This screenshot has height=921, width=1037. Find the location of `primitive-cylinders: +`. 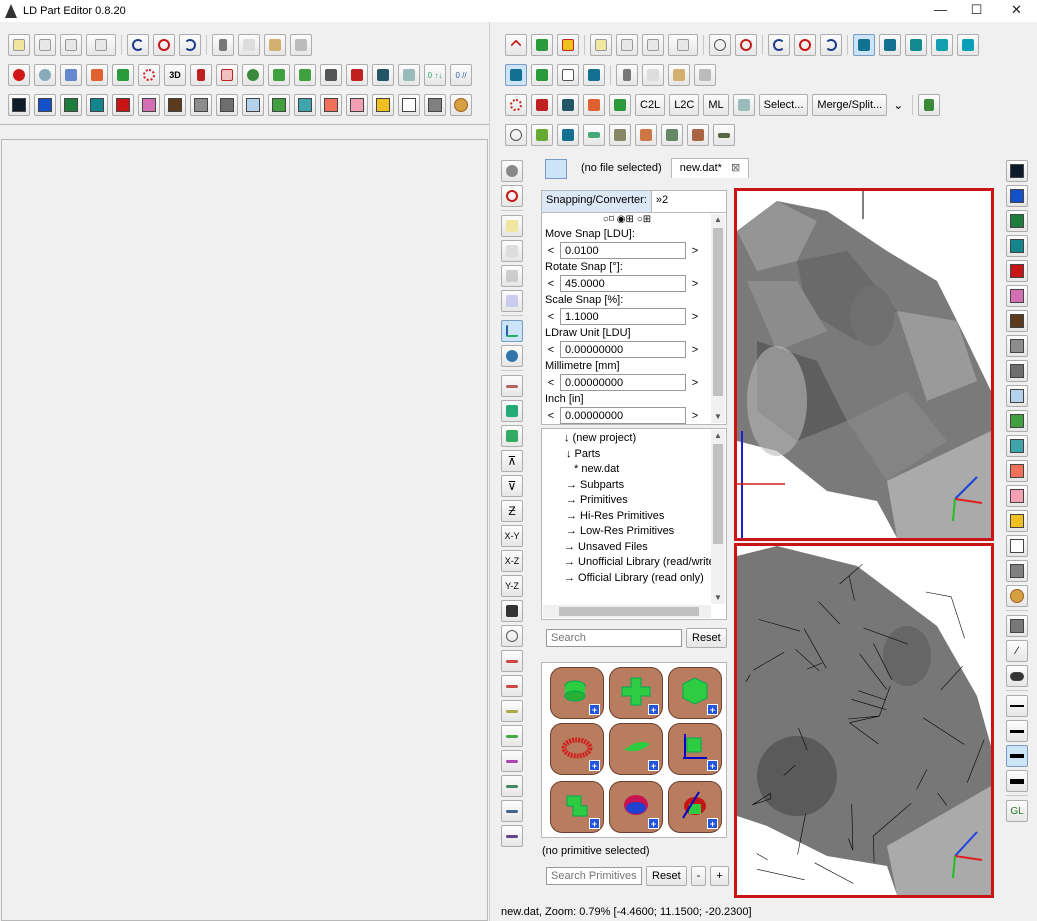

primitive-cylinders: + is located at coordinates (577, 693).